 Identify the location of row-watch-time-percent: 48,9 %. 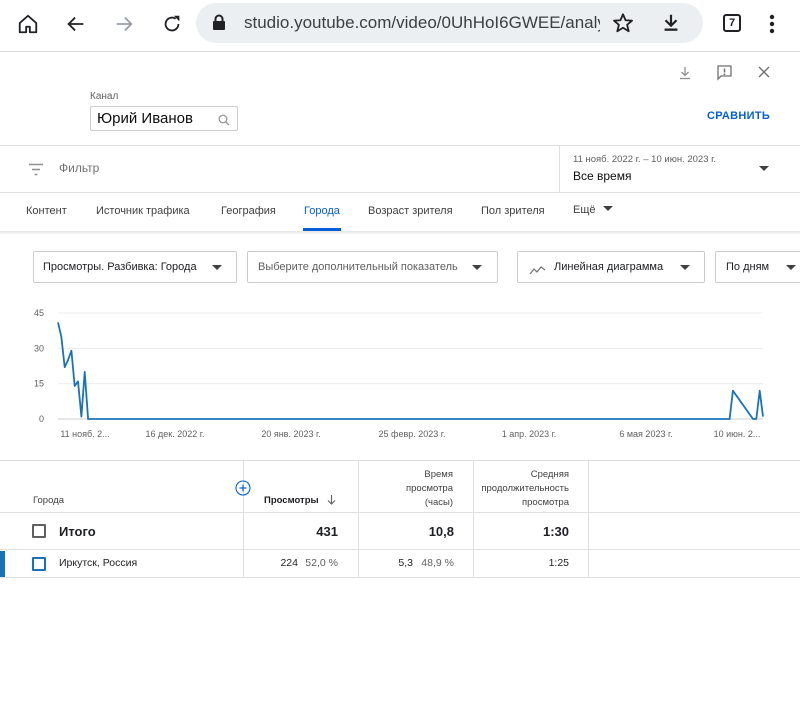
(437, 563).